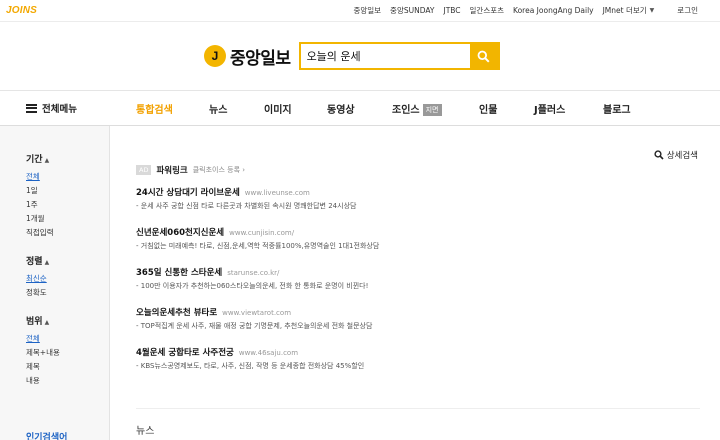  Describe the element at coordinates (144, 170) in the screenshot. I see `ad-badge: AD` at that location.